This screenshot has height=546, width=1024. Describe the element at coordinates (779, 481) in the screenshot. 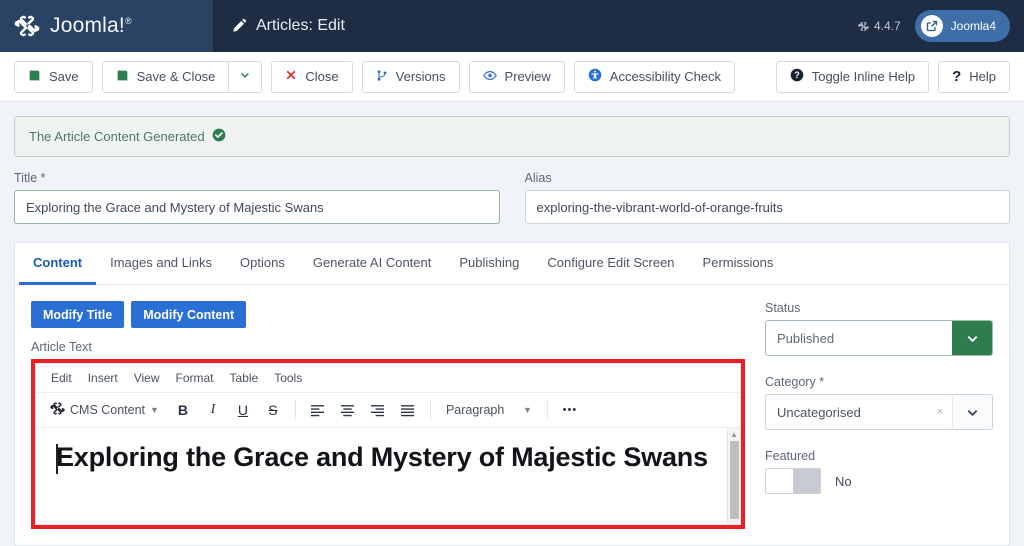

I see `toggle-knob-left` at that location.